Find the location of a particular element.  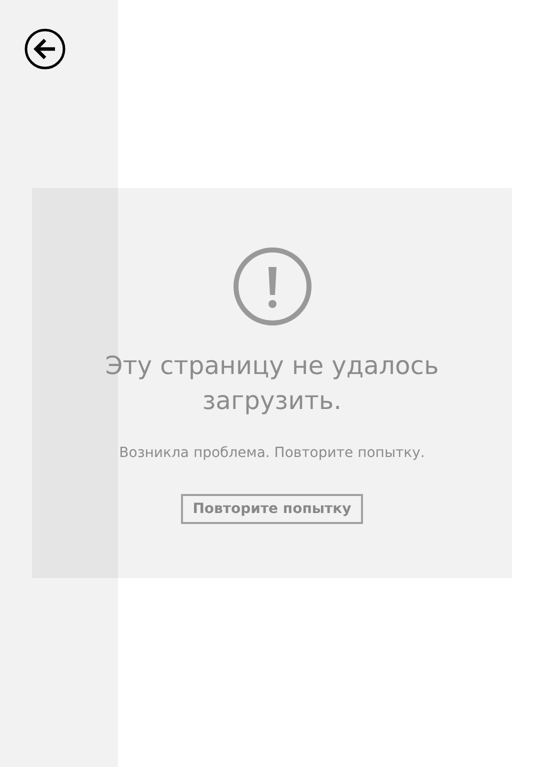

back-button is located at coordinates (45, 49).